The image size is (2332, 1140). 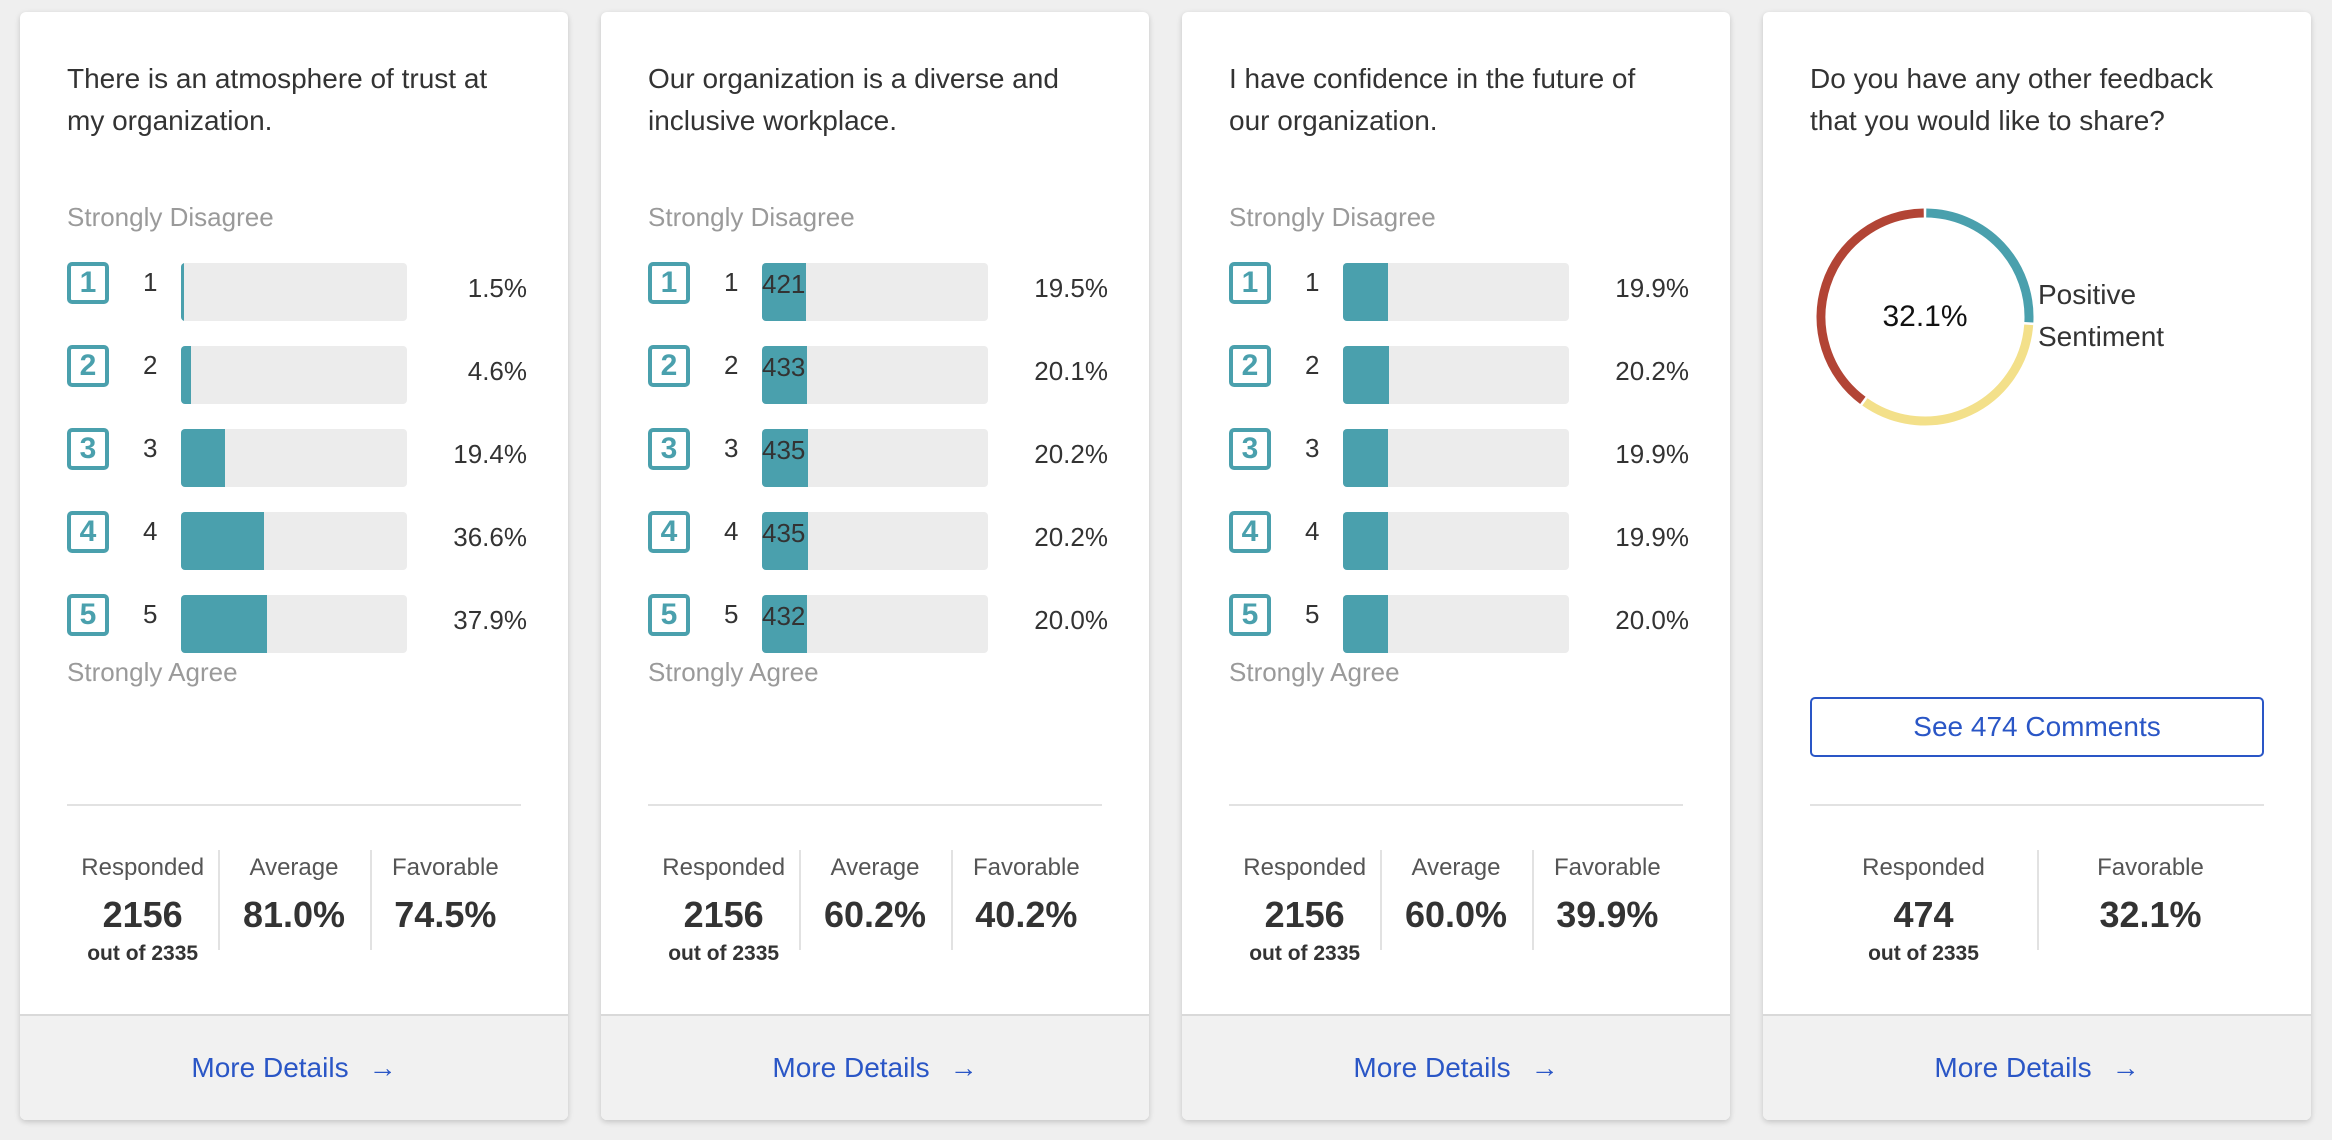 What do you see at coordinates (497, 371) in the screenshot?
I see `response-percent: 4.6%` at bounding box center [497, 371].